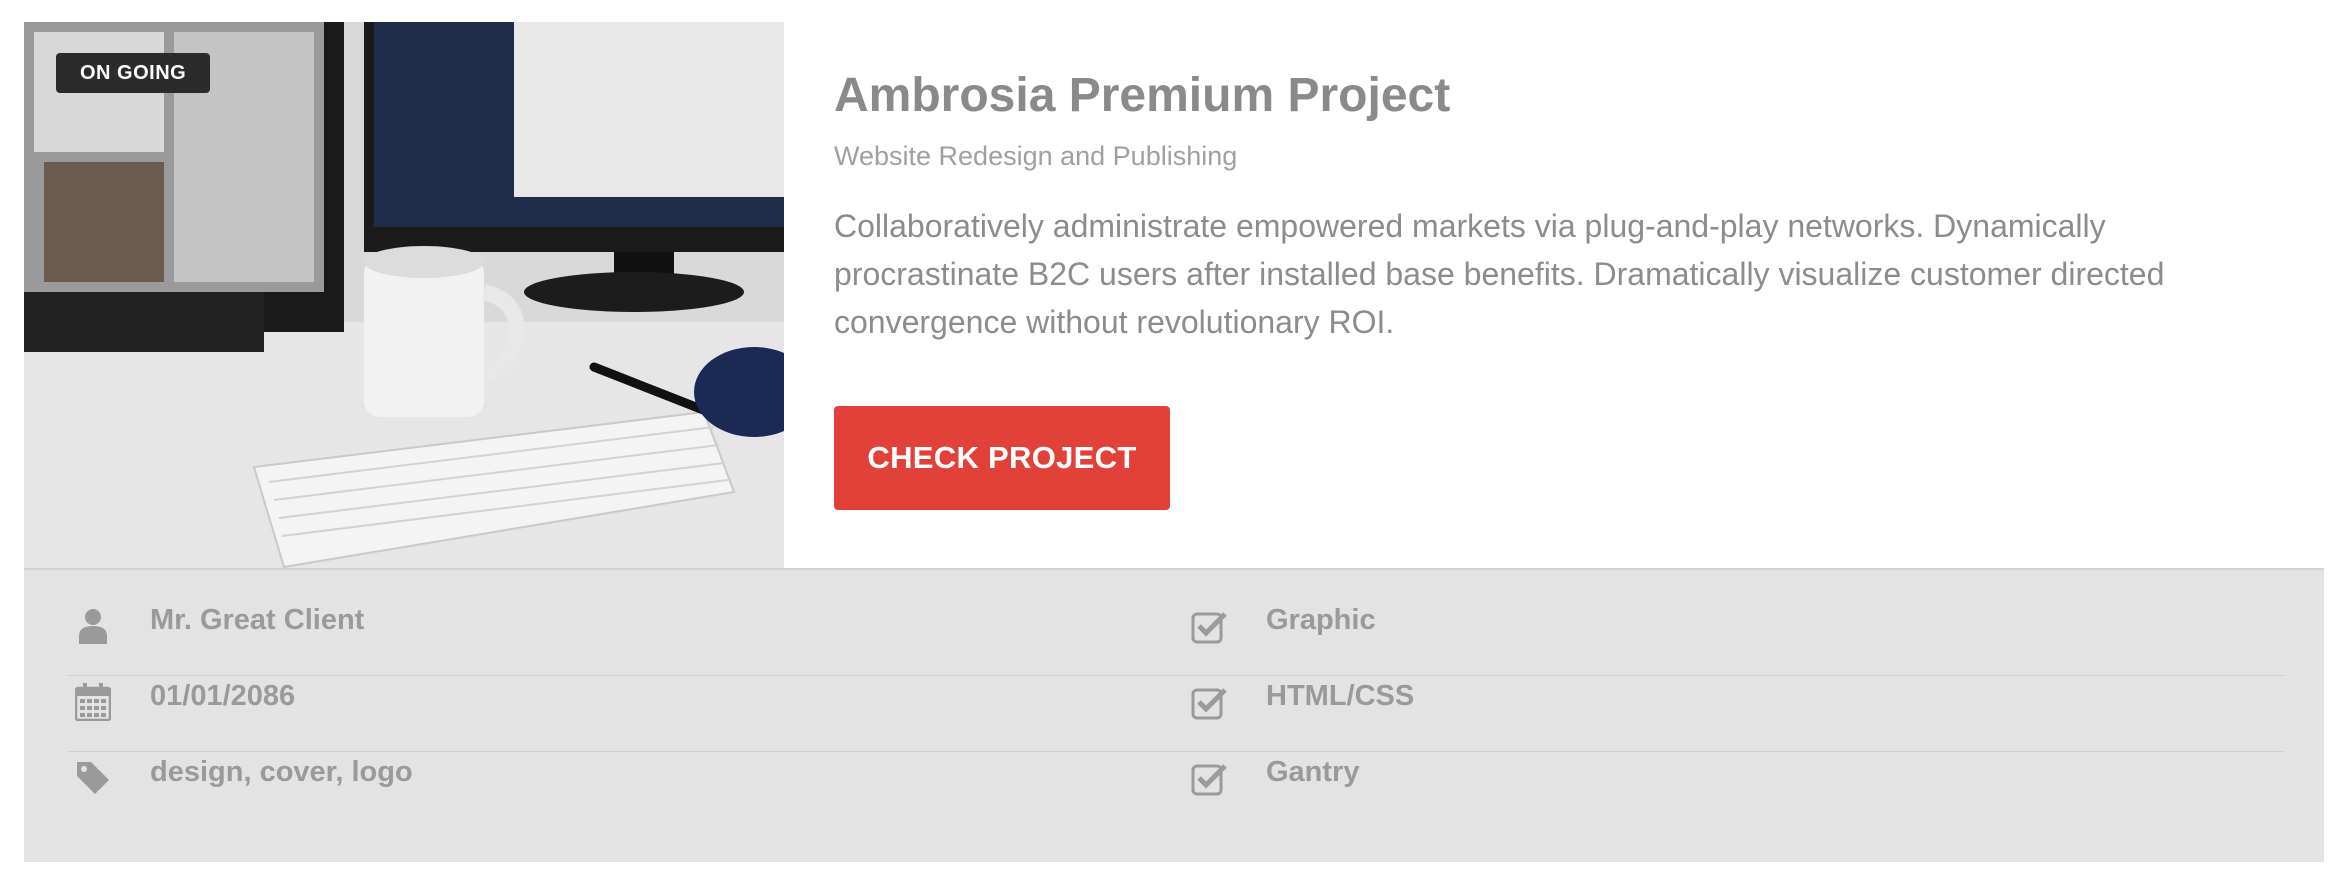 This screenshot has width=2344, height=880. Describe the element at coordinates (1734, 790) in the screenshot. I see `skill-row: Gantry` at that location.